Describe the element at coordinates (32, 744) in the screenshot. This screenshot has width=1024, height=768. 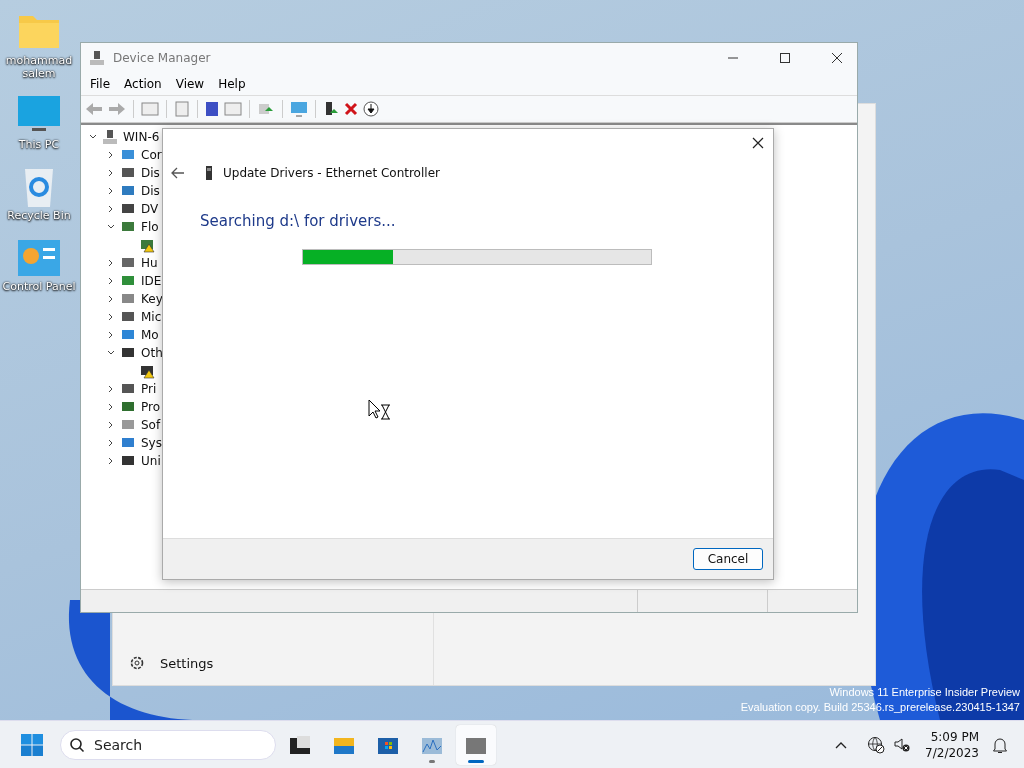
I see `start-icon` at that location.